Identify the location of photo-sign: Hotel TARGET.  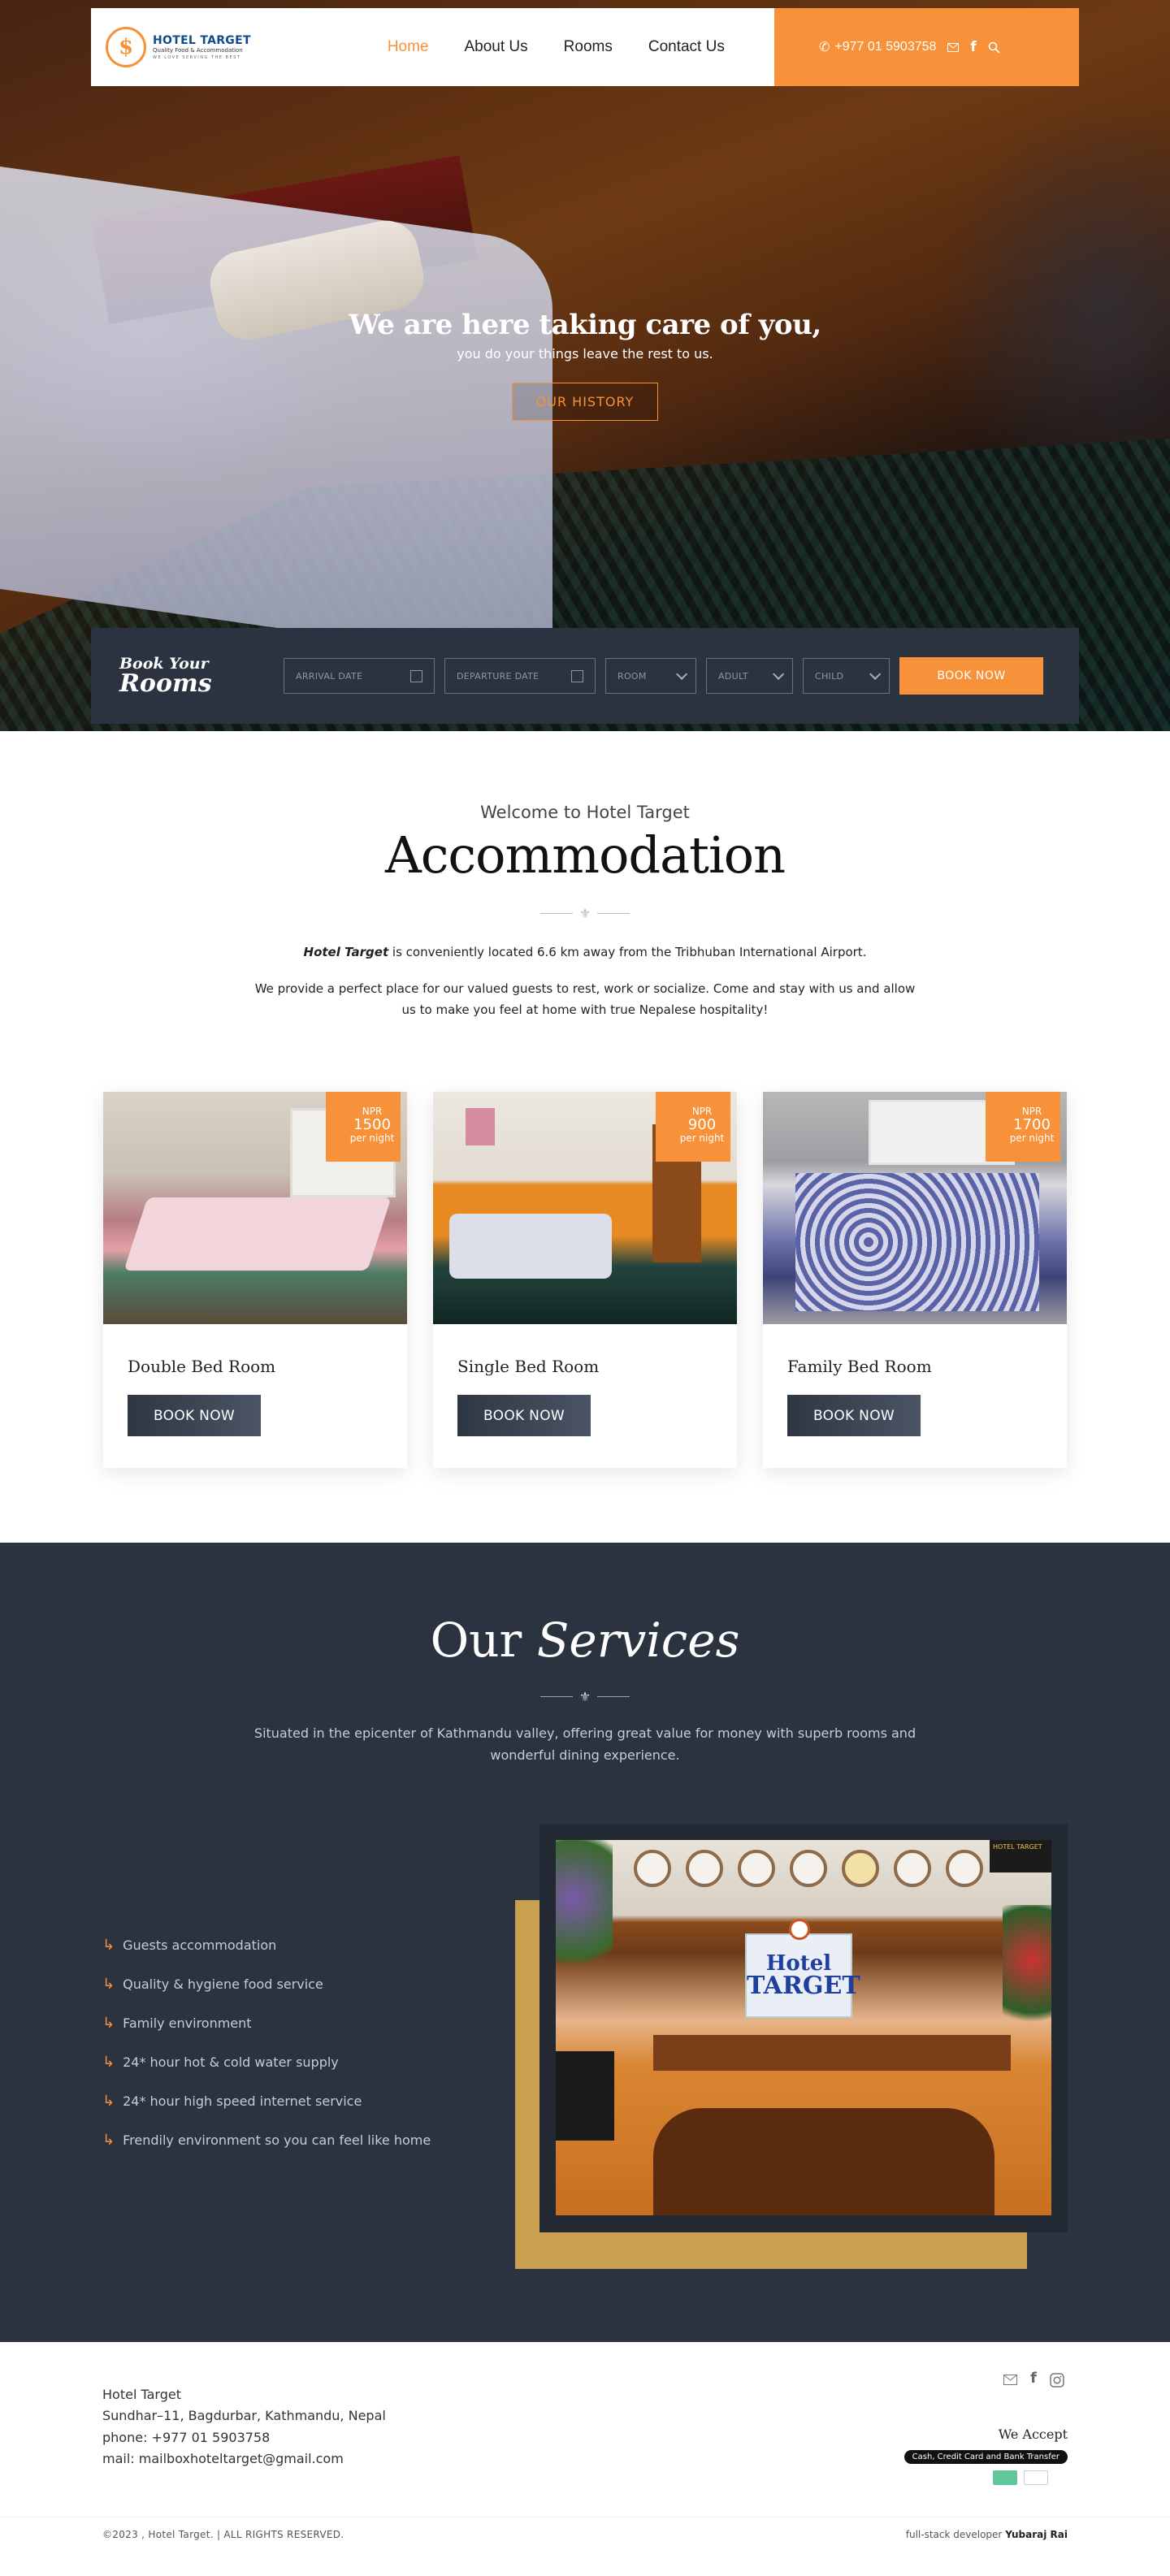
(802, 1968).